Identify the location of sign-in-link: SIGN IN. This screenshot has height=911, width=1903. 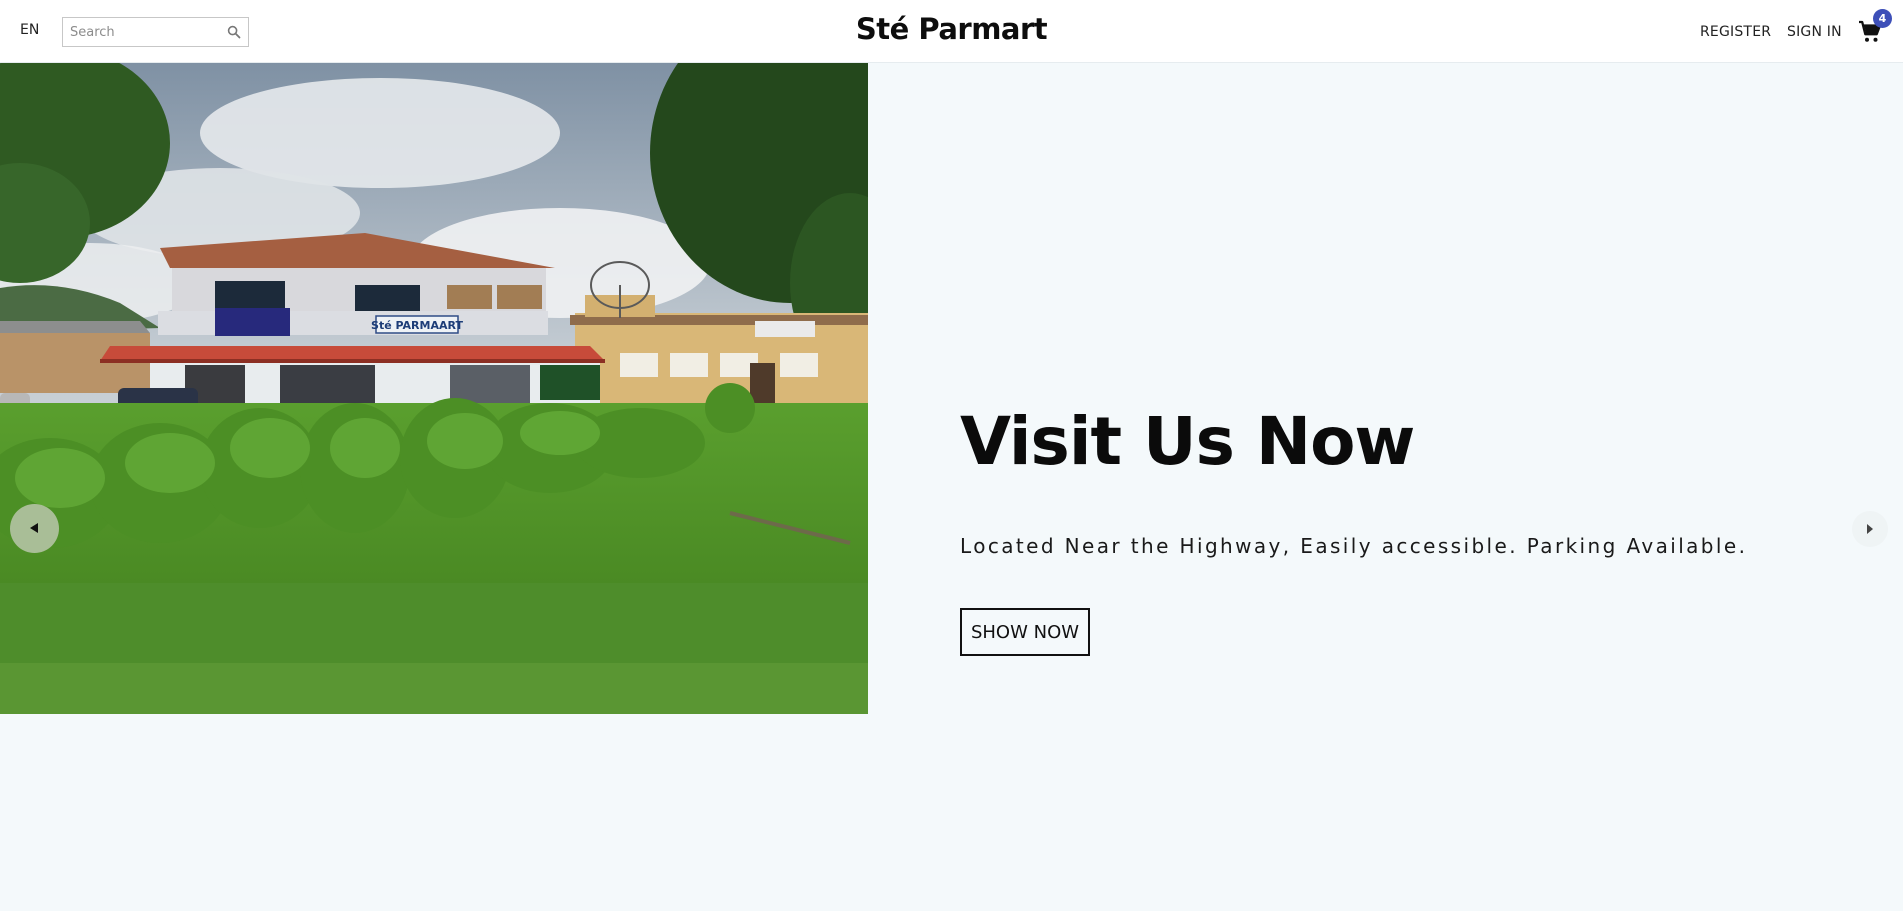
(1814, 32).